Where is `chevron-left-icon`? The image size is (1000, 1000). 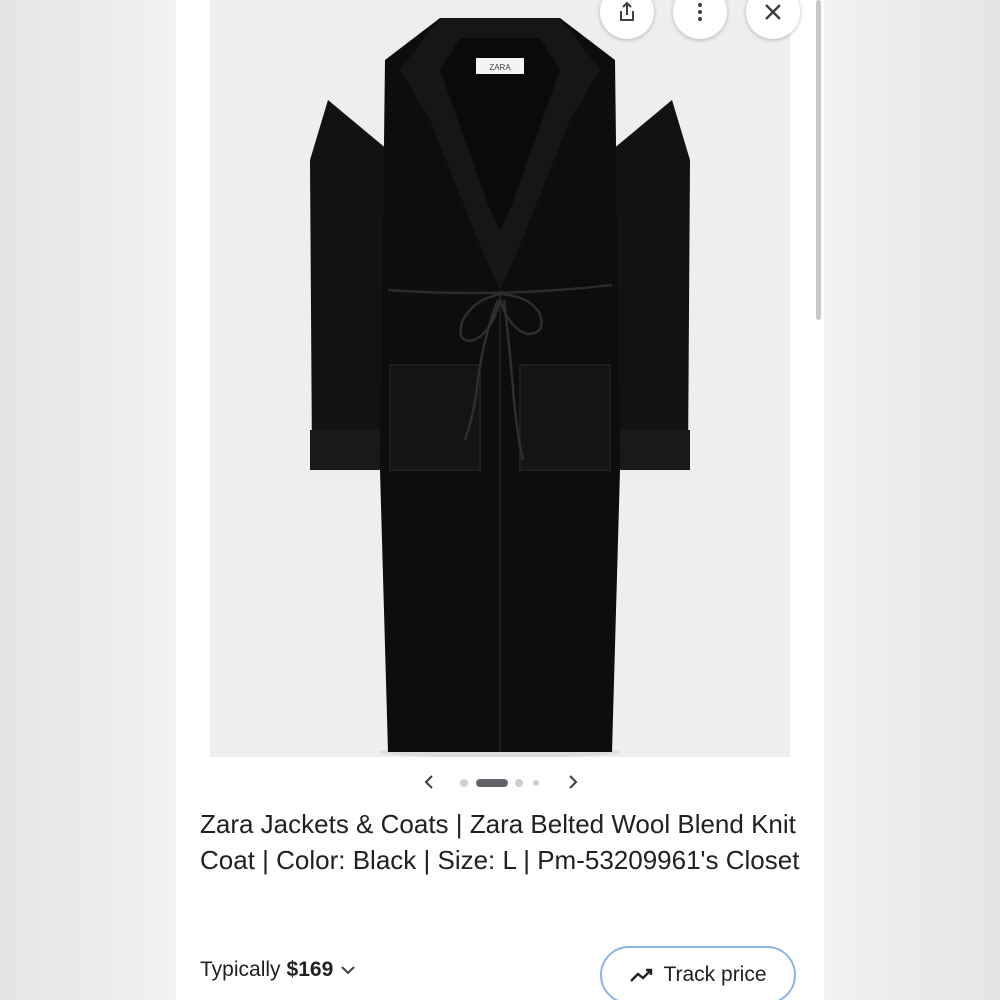 chevron-left-icon is located at coordinates (430, 782).